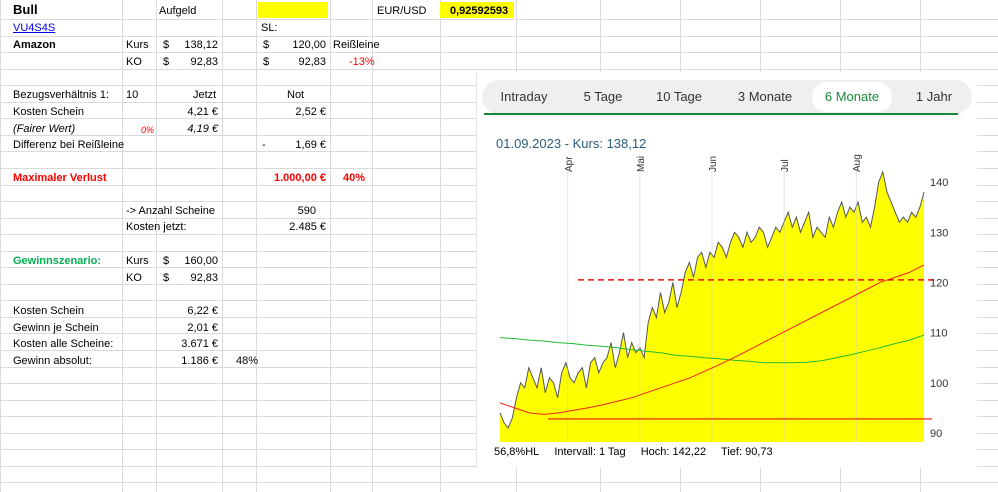  What do you see at coordinates (939, 183) in the screenshot?
I see `y-tick-label: 140` at bounding box center [939, 183].